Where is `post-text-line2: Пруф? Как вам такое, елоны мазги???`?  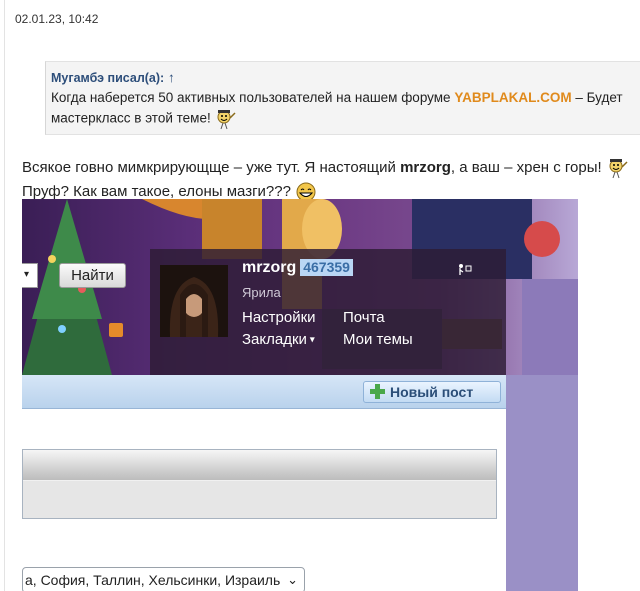
post-text-line2: Пруф? Как вам такое, елоны мазги??? is located at coordinates (156, 191).